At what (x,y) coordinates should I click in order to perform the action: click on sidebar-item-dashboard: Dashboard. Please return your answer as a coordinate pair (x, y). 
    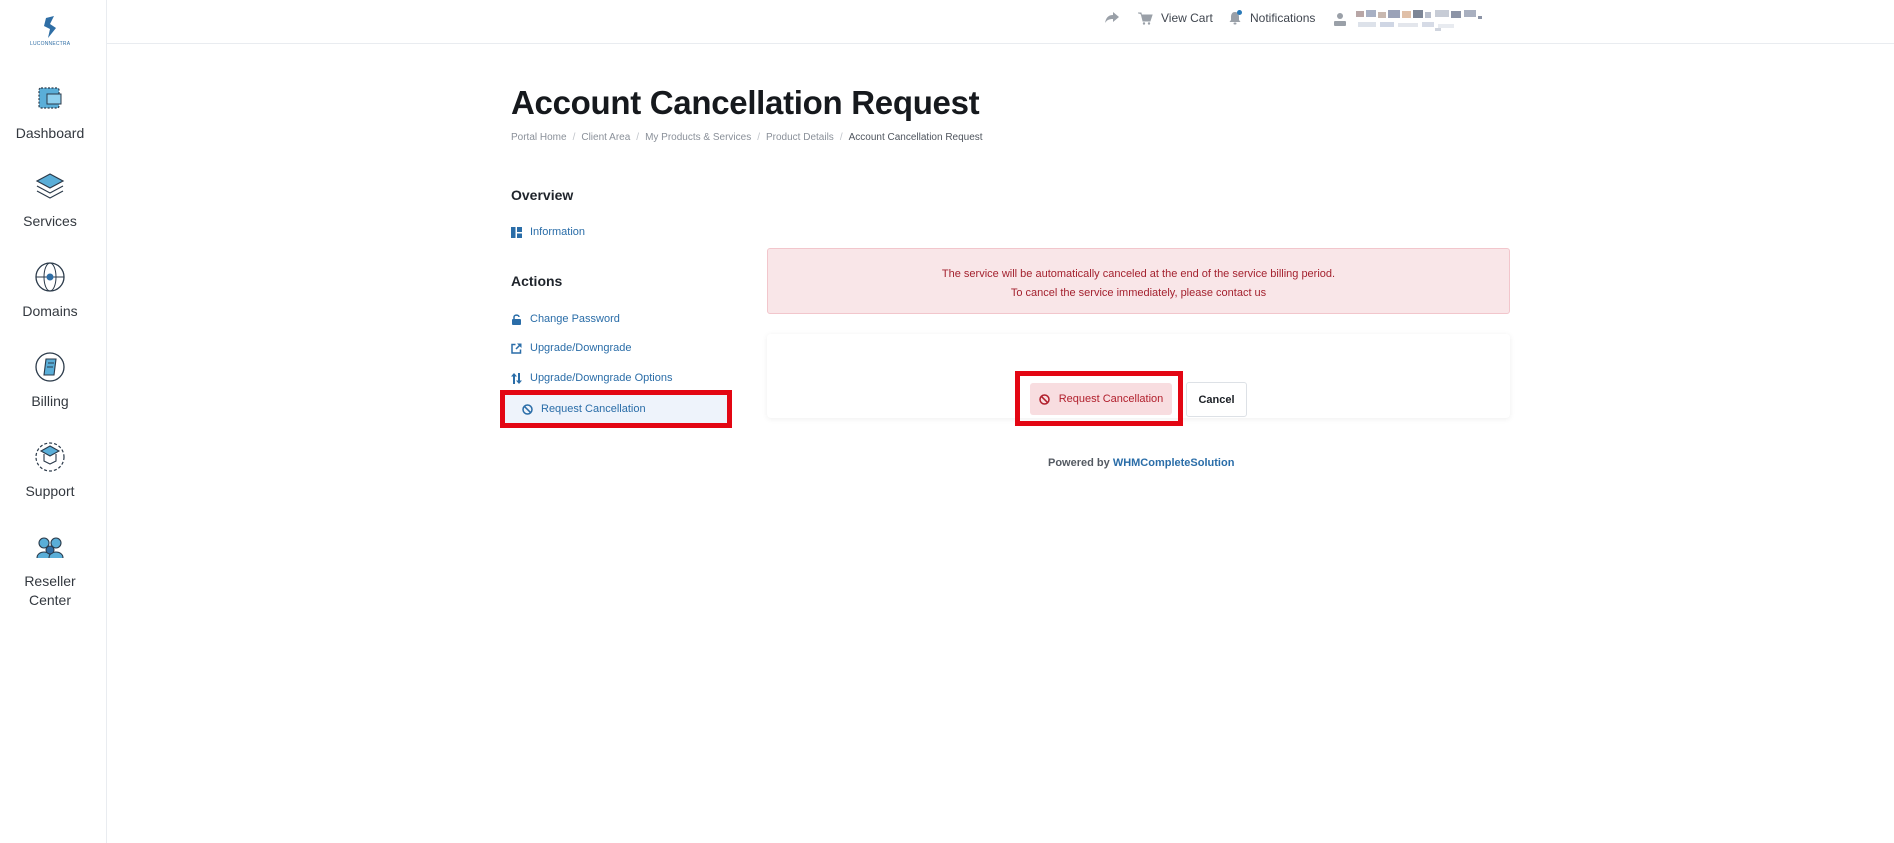
    Looking at the image, I should click on (50, 112).